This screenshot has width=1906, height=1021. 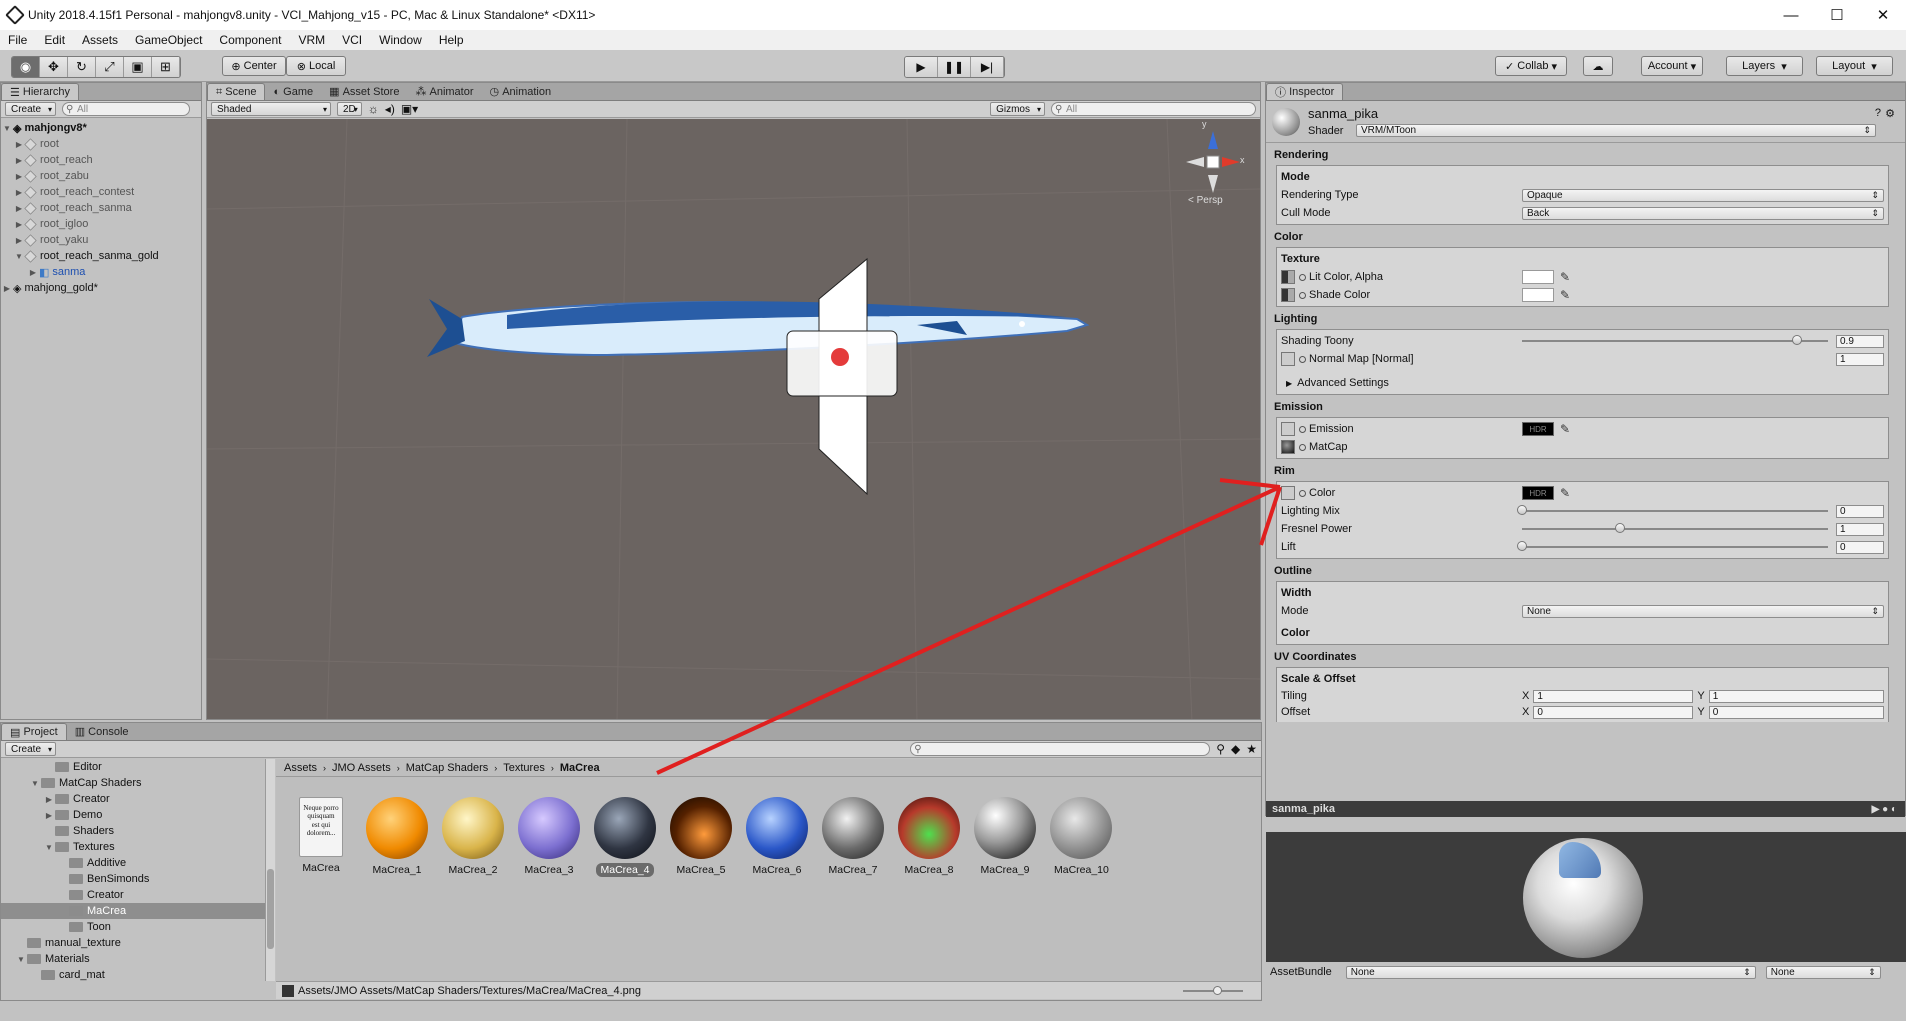 What do you see at coordinates (701, 837) in the screenshot?
I see `asset-item: MaCrea_5` at bounding box center [701, 837].